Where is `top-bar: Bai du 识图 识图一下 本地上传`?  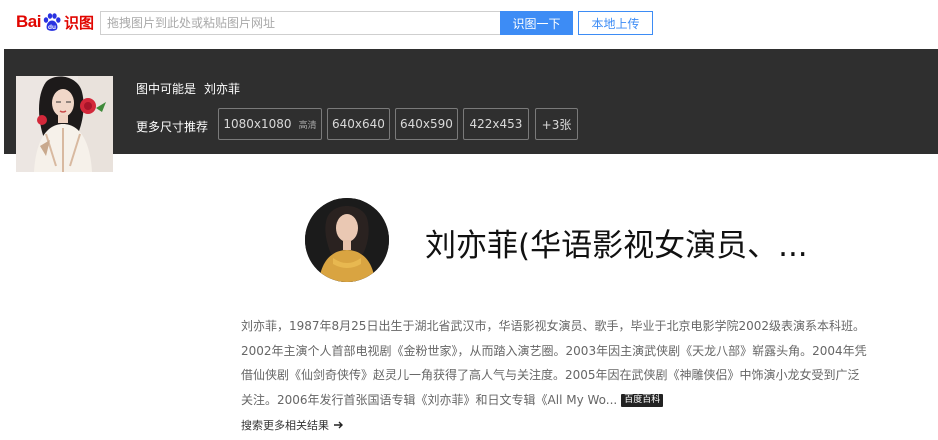
top-bar: Bai du 识图 识图一下 本地上传 is located at coordinates (469, 23).